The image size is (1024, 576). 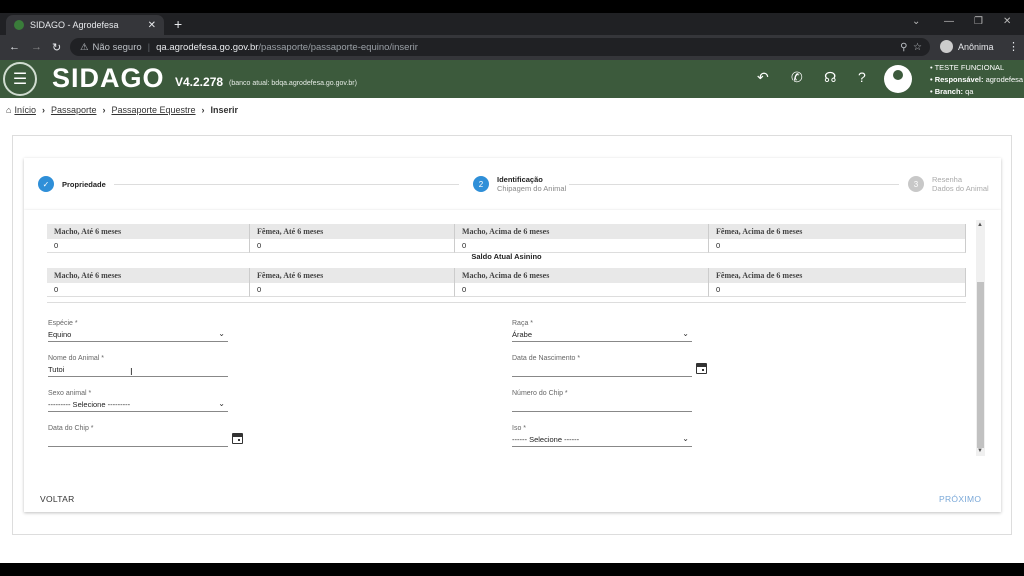 I want to click on data-chip-label: Data do Chip *, so click(x=71, y=428).